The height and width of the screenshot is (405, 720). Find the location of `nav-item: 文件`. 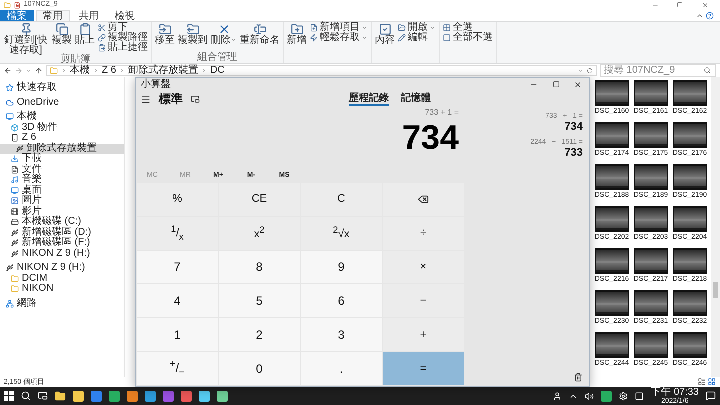

nav-item: 文件 is located at coordinates (62, 169).